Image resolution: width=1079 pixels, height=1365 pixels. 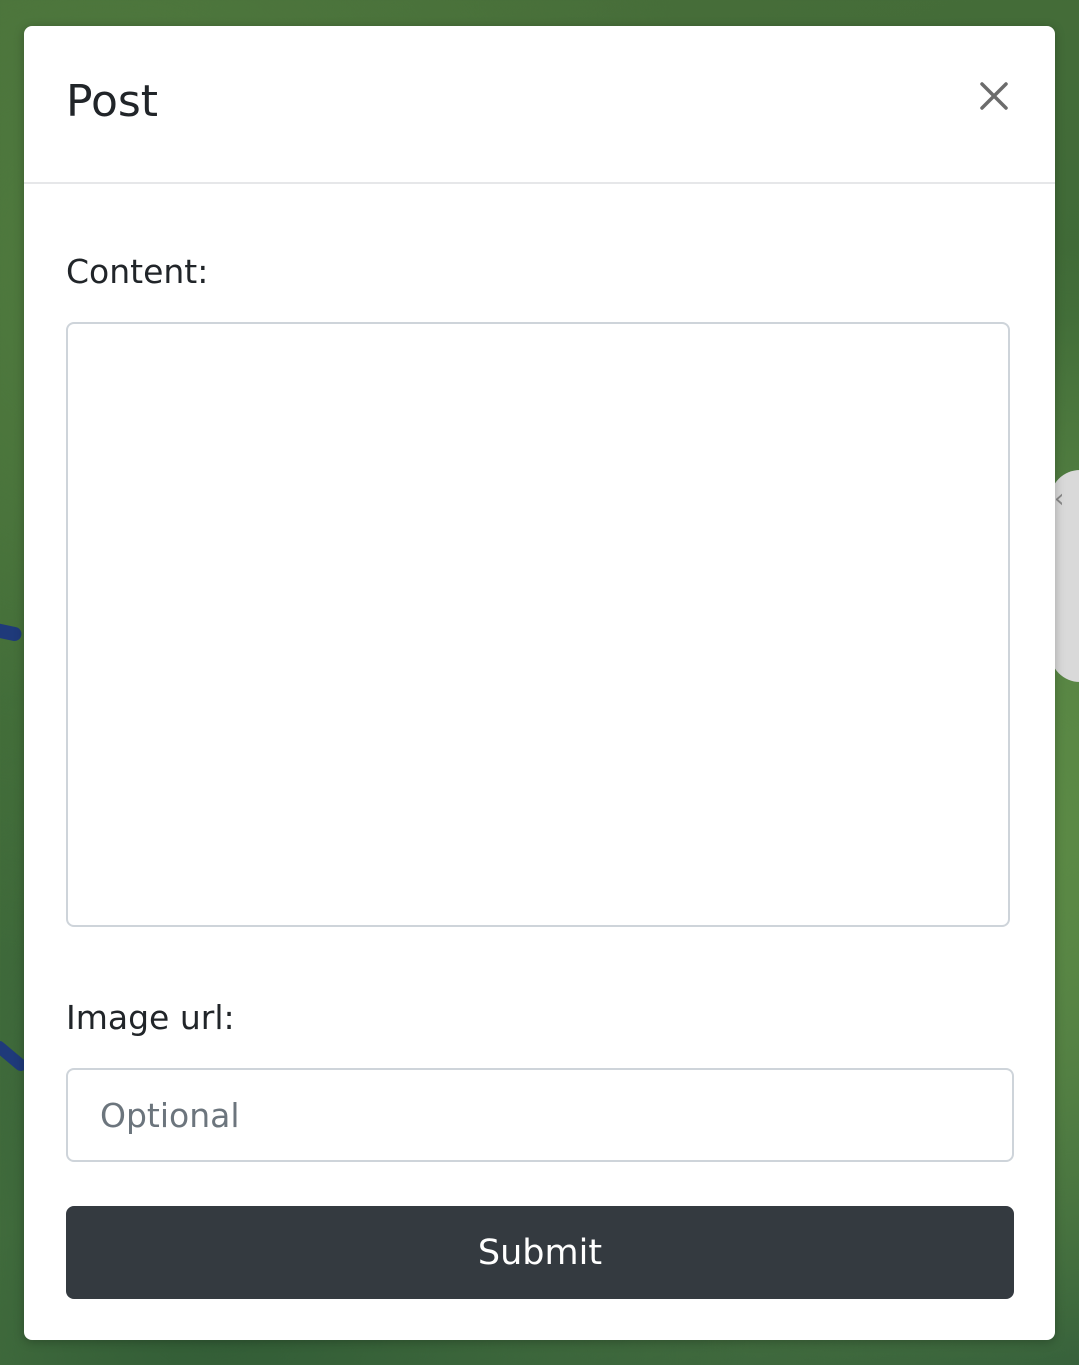 I want to click on close-button, so click(x=994, y=96).